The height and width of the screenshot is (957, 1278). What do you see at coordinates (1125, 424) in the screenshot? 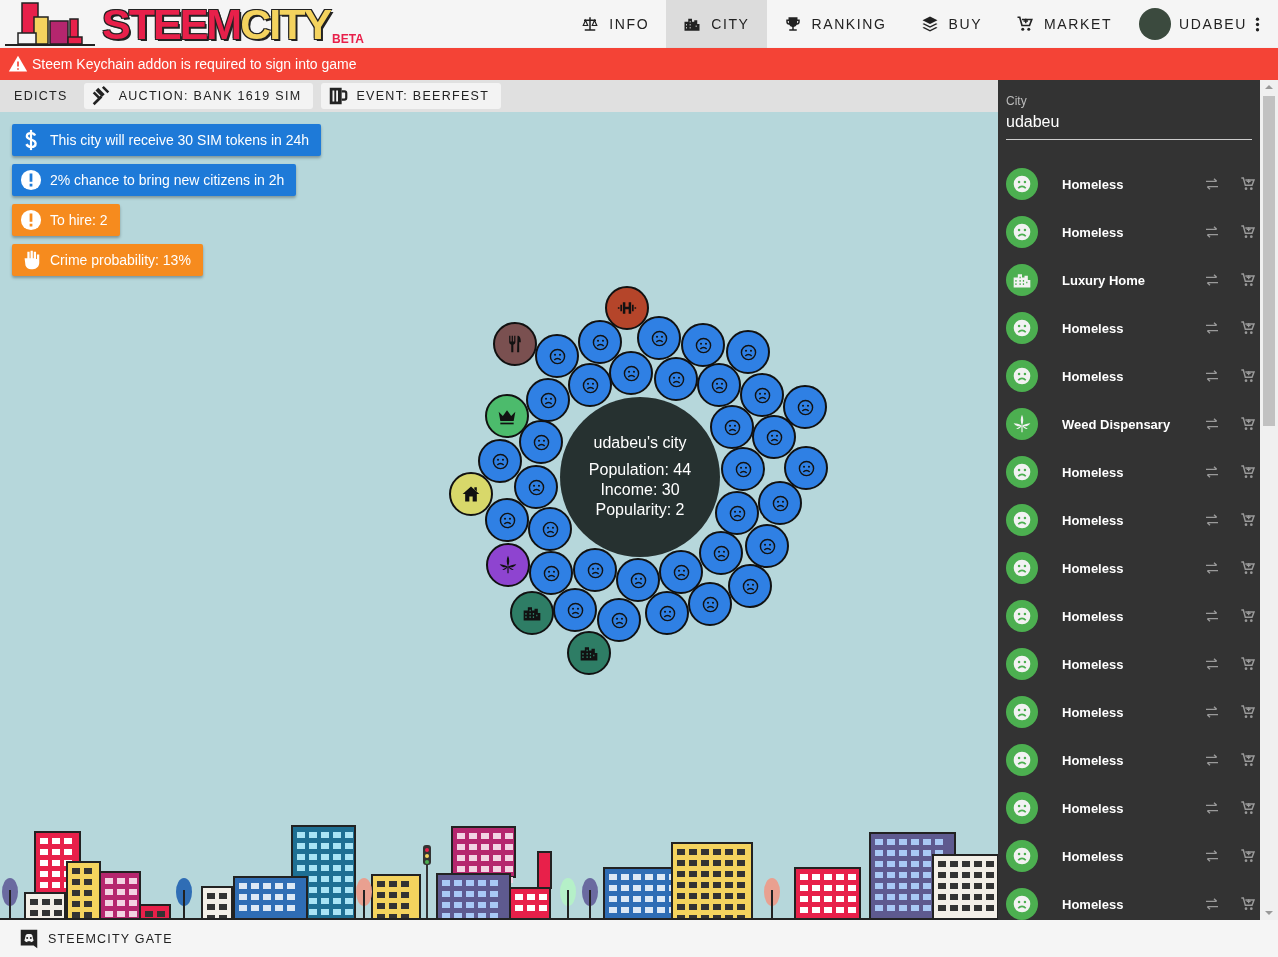
I see `item-name: Weed Dispensary` at bounding box center [1125, 424].